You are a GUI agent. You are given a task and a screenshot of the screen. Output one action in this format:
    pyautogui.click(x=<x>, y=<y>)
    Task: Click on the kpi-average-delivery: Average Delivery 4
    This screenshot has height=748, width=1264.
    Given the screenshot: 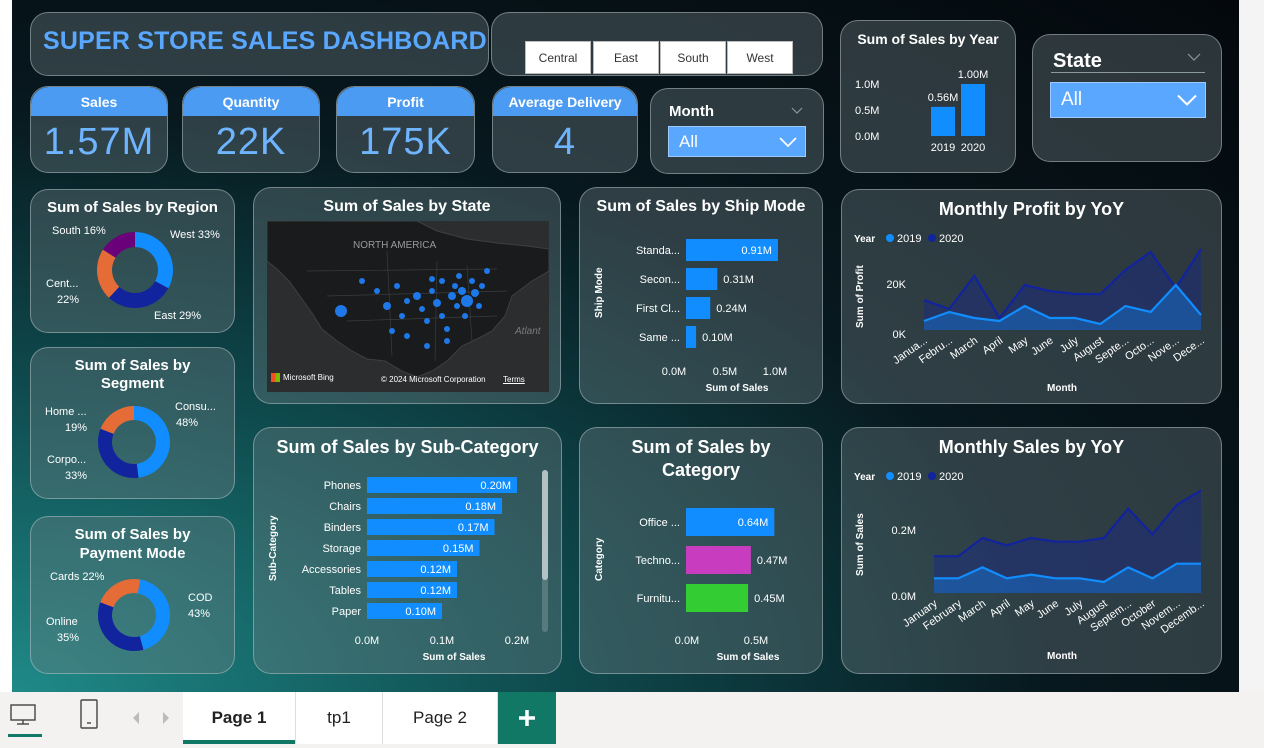 What is the action you would take?
    pyautogui.click(x=565, y=129)
    